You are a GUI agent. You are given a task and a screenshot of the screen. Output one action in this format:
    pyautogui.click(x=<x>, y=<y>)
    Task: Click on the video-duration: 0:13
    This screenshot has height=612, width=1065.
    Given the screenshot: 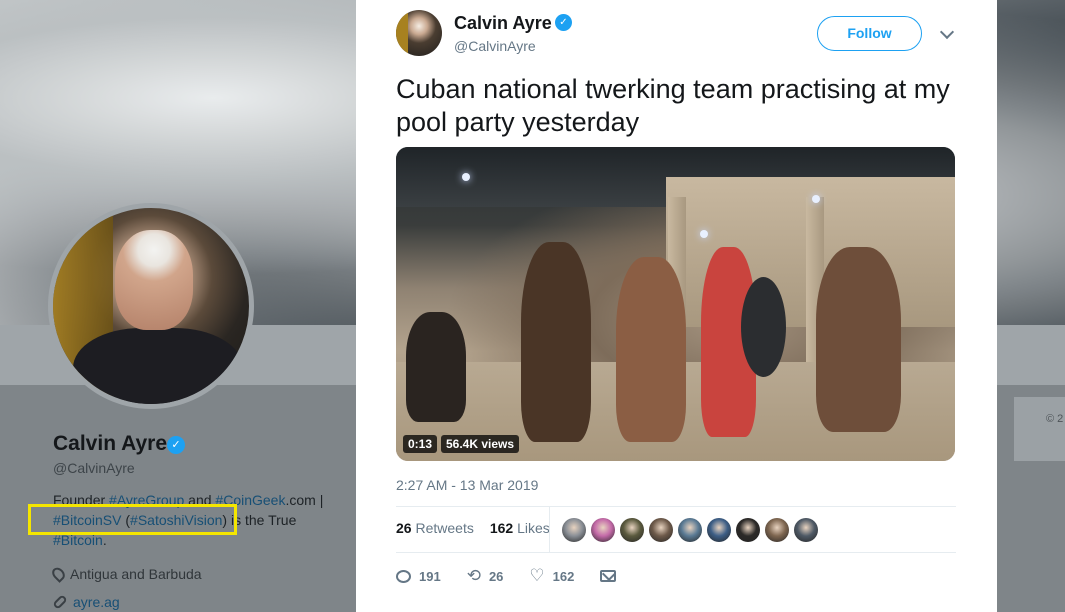 What is the action you would take?
    pyautogui.click(x=420, y=444)
    